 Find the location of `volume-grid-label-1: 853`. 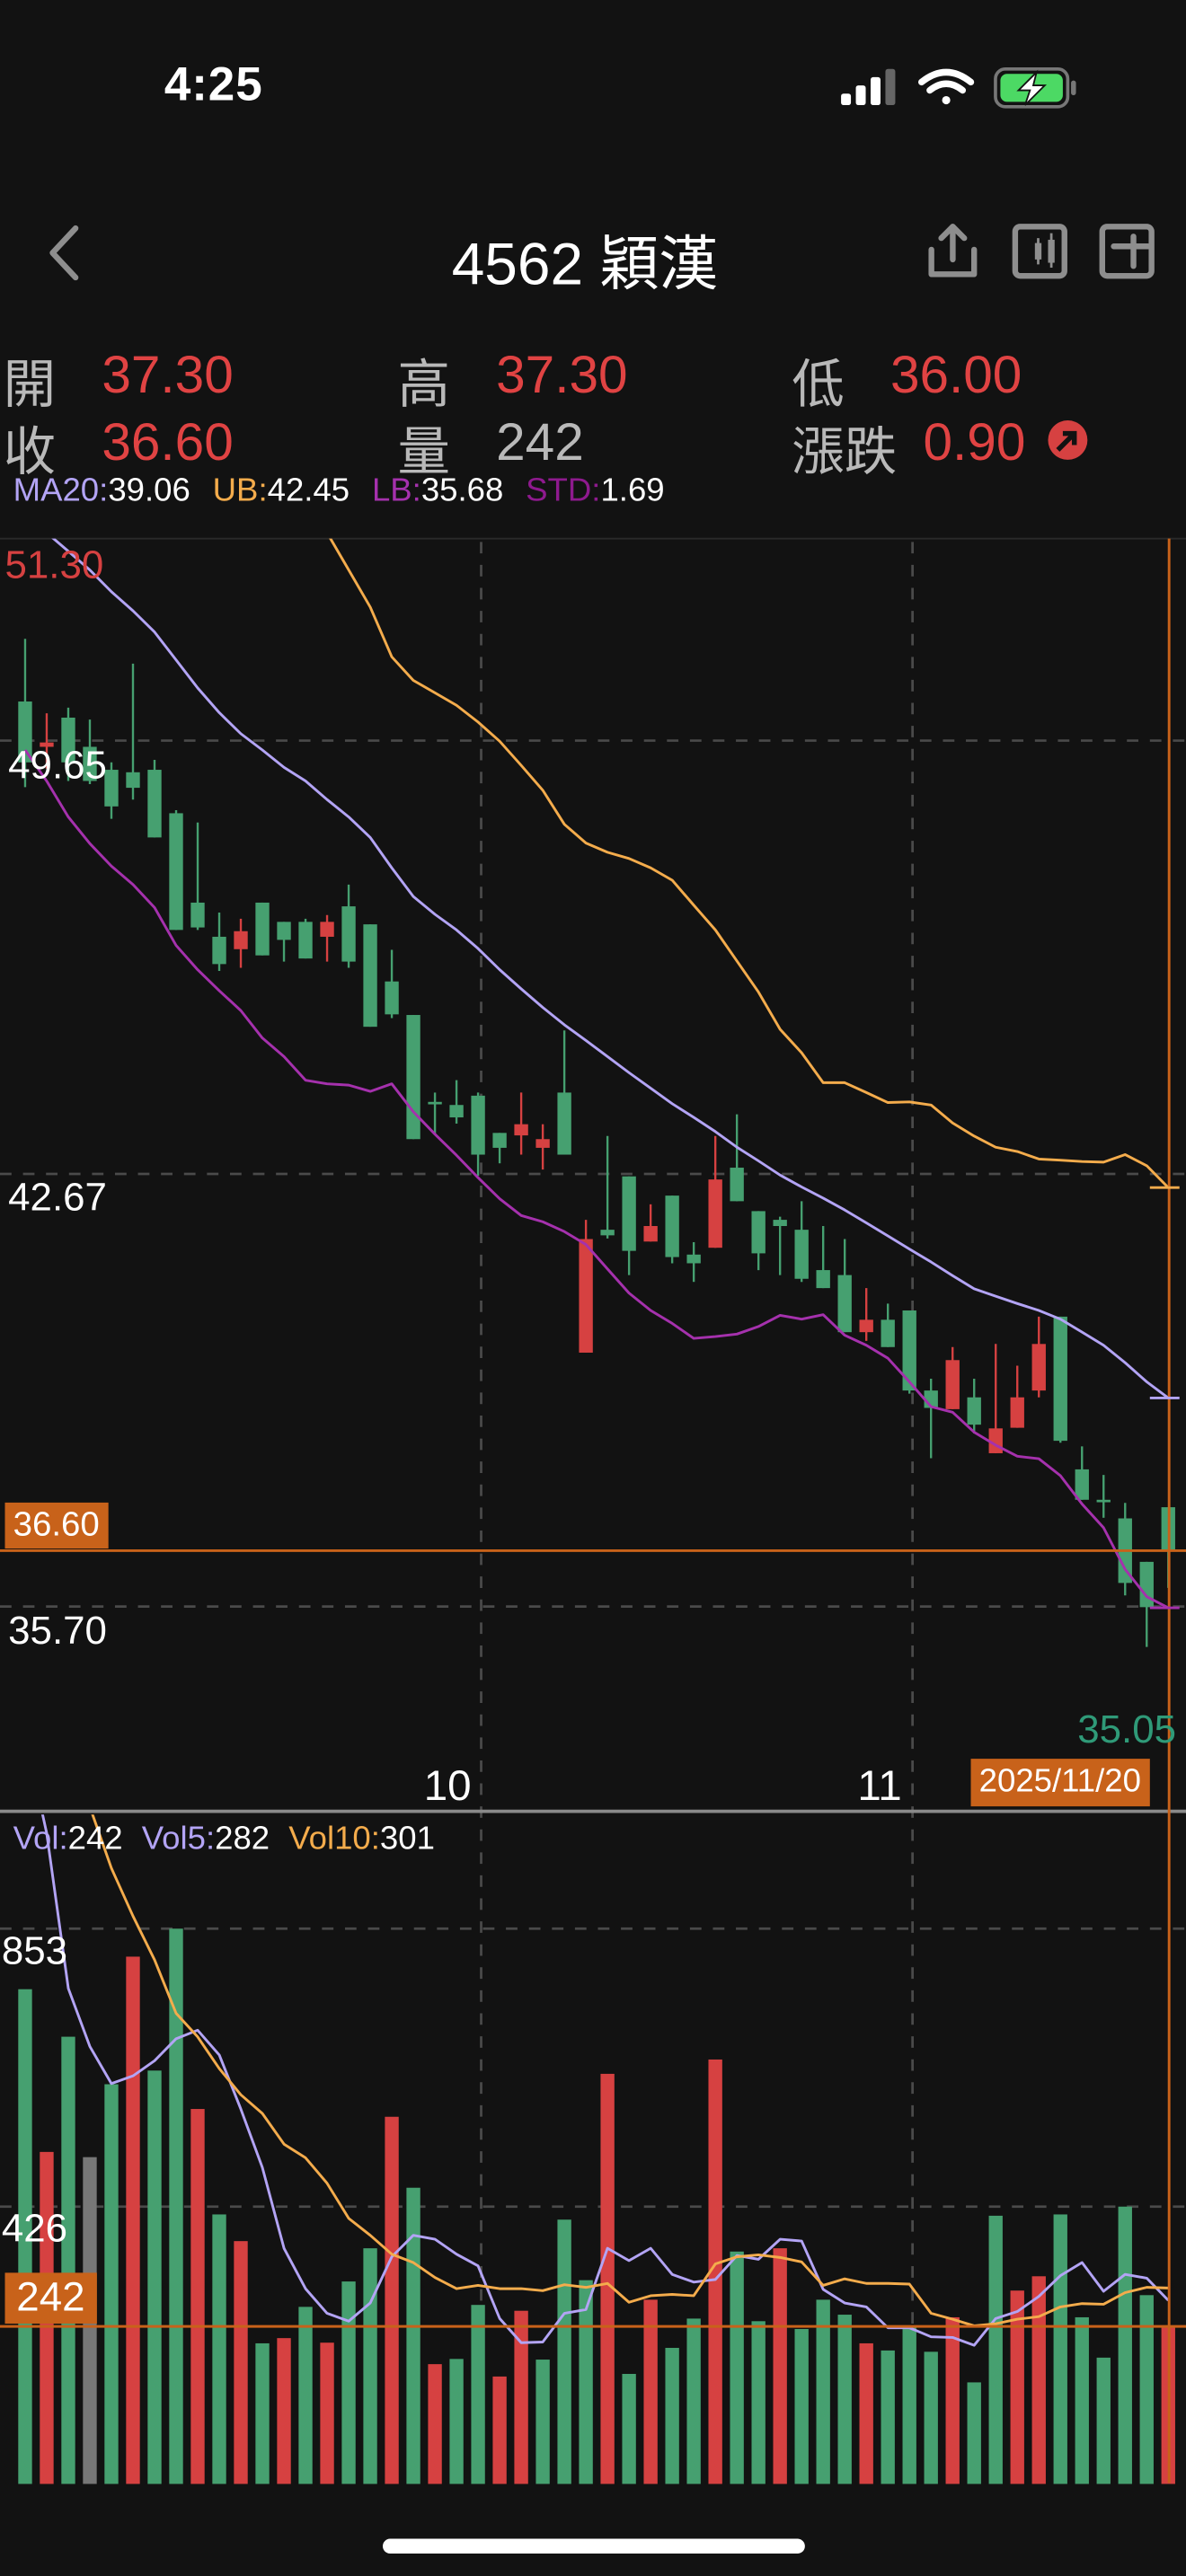

volume-grid-label-1: 853 is located at coordinates (34, 1951).